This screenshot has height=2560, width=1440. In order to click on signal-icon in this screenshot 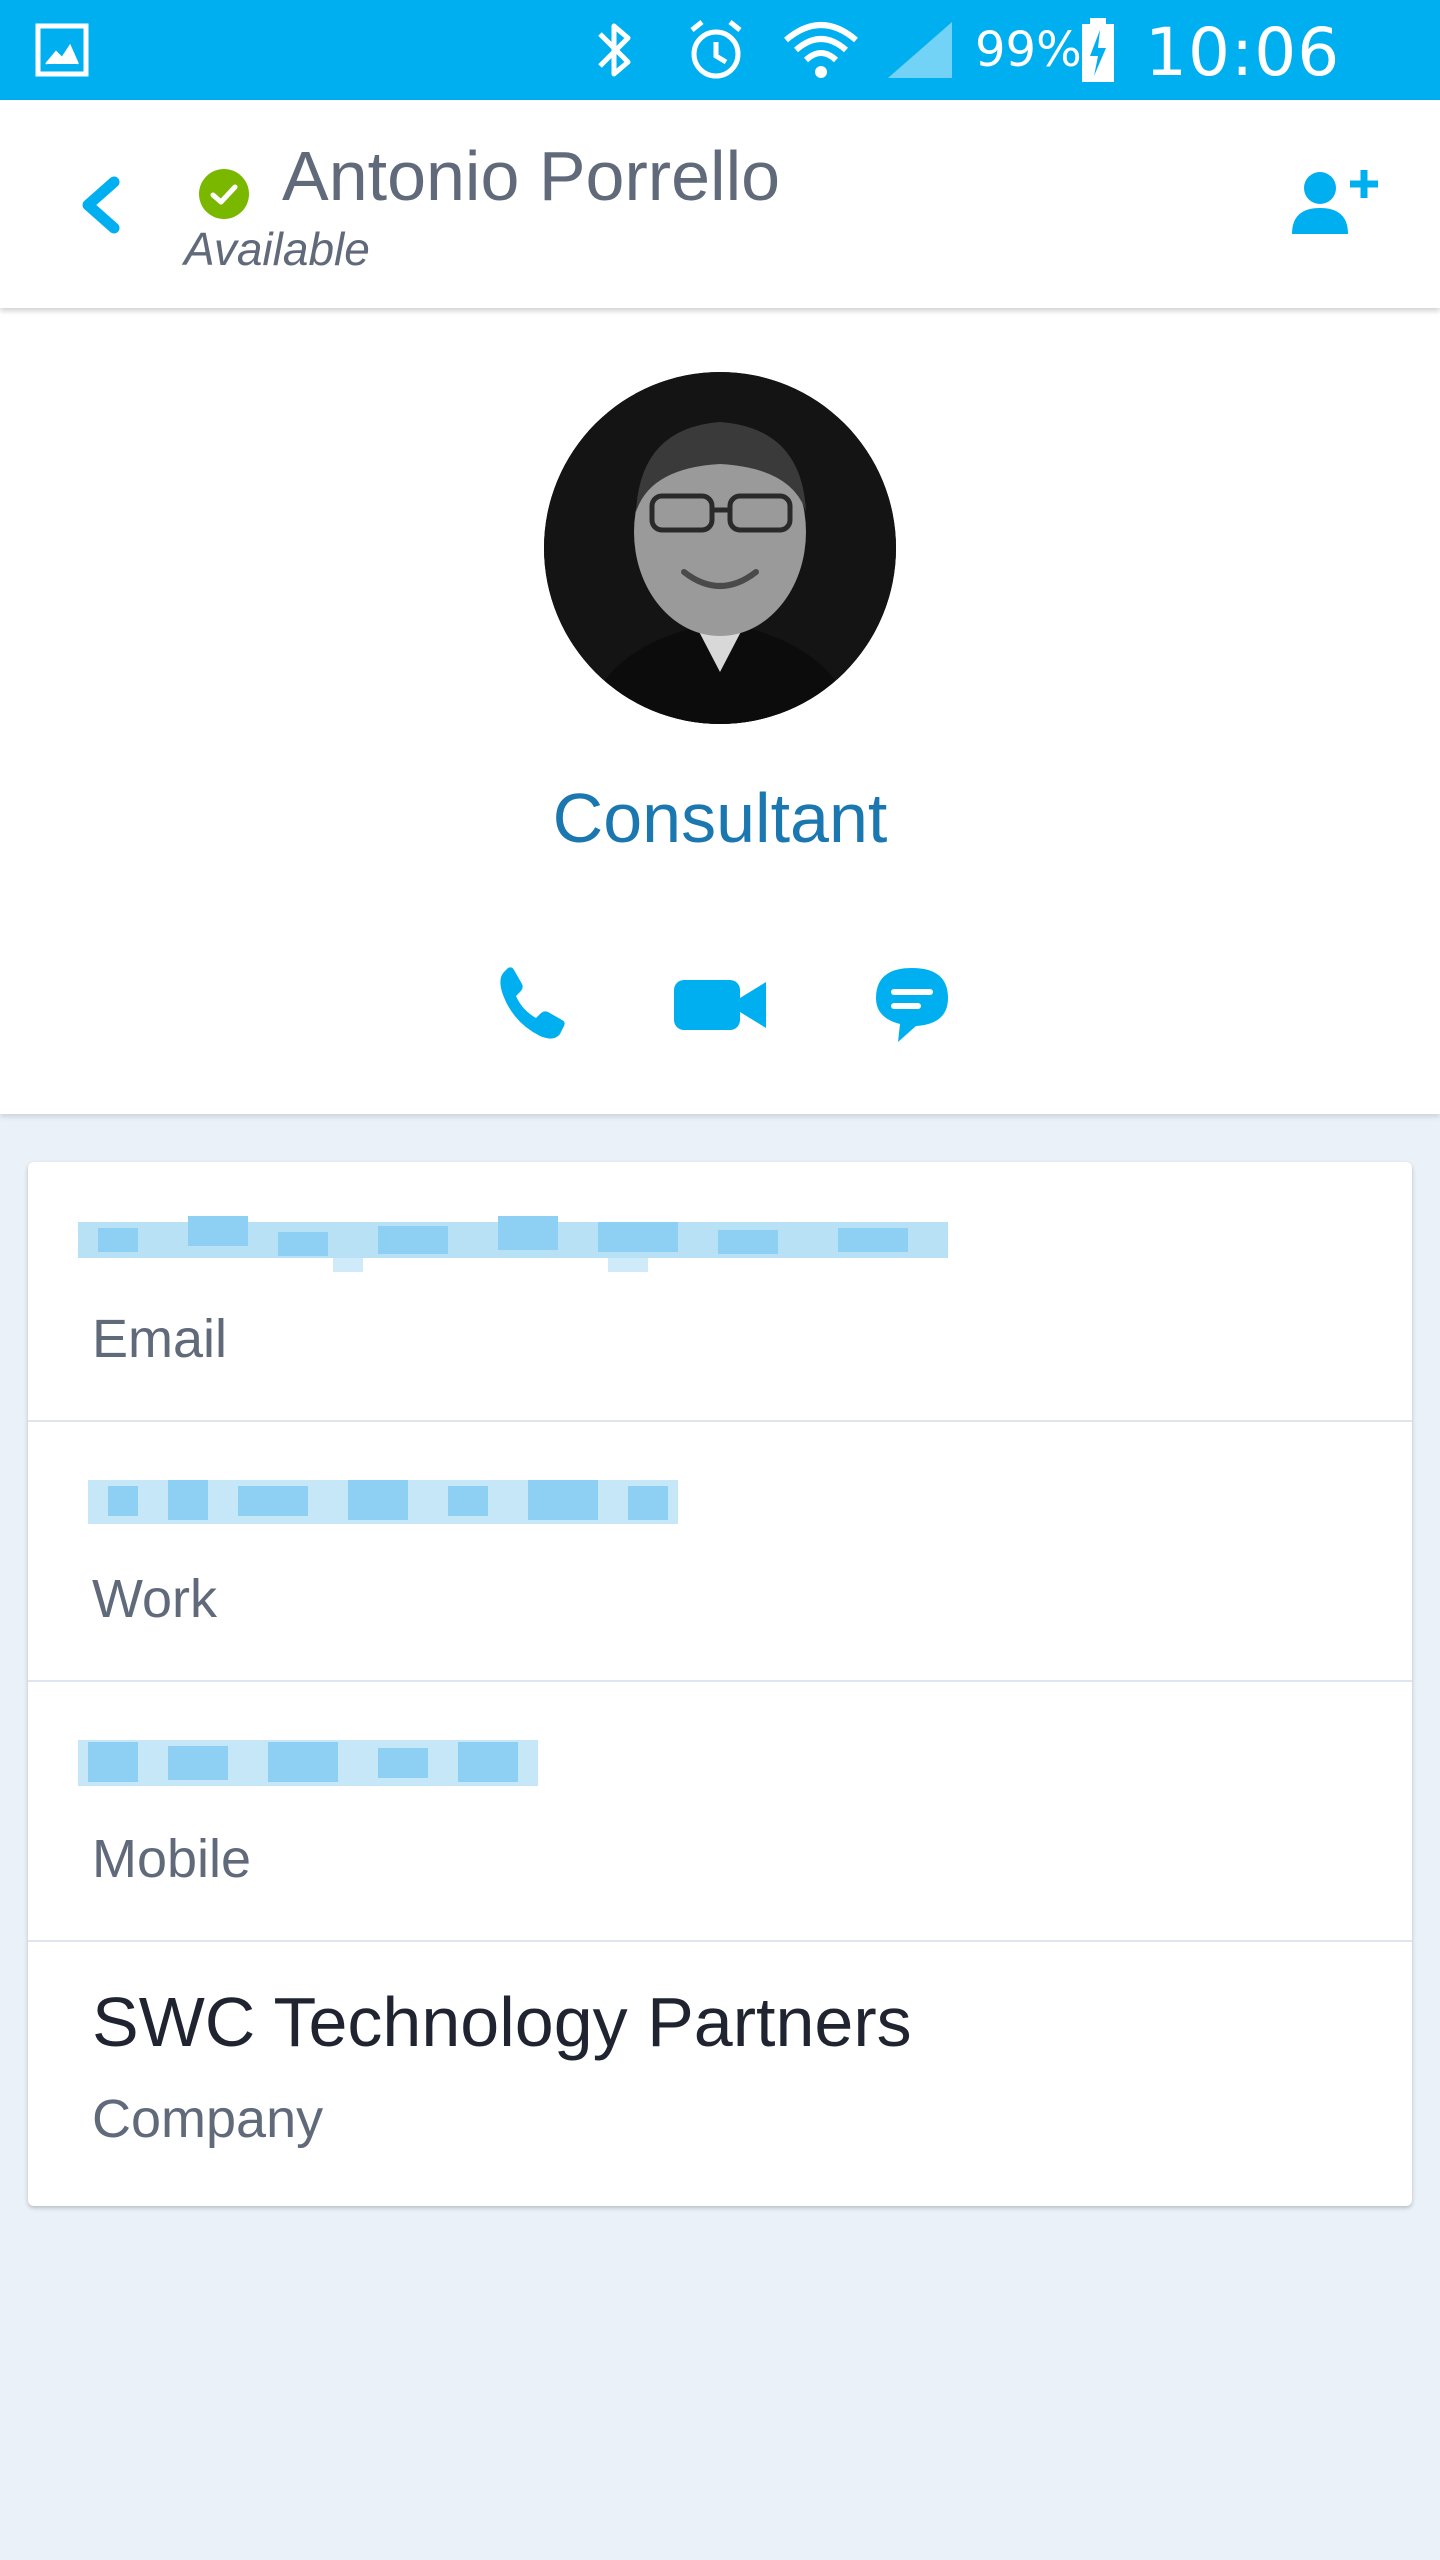, I will do `click(920, 50)`.